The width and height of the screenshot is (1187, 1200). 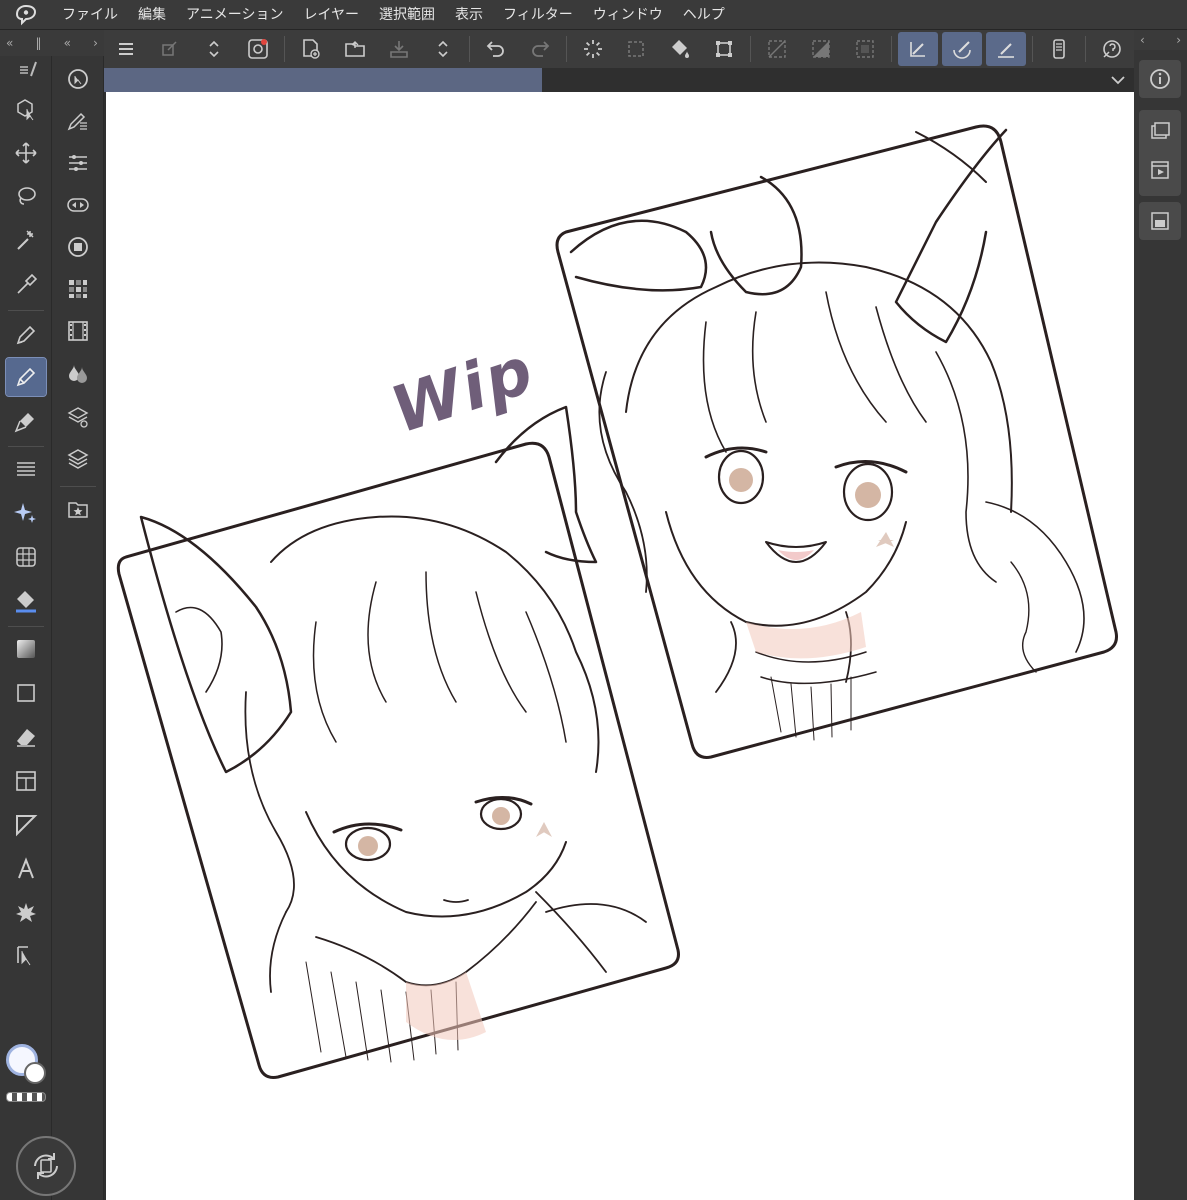 I want to click on menu-window: ウィンドウ, so click(x=628, y=15).